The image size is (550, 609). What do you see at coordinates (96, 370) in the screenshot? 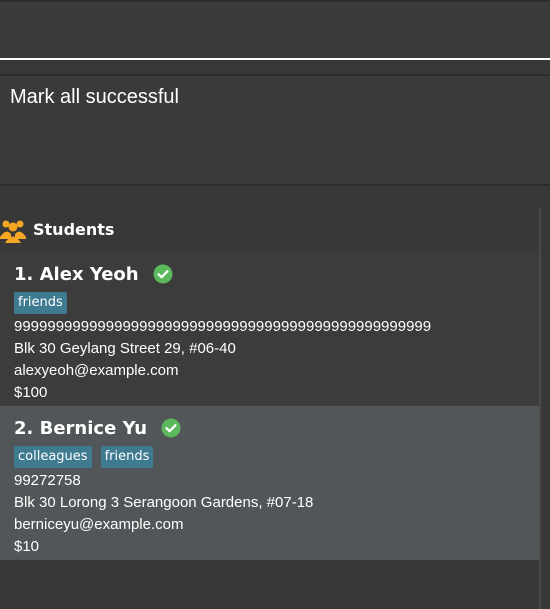
I see `student-email: alexyeoh@example.com` at bounding box center [96, 370].